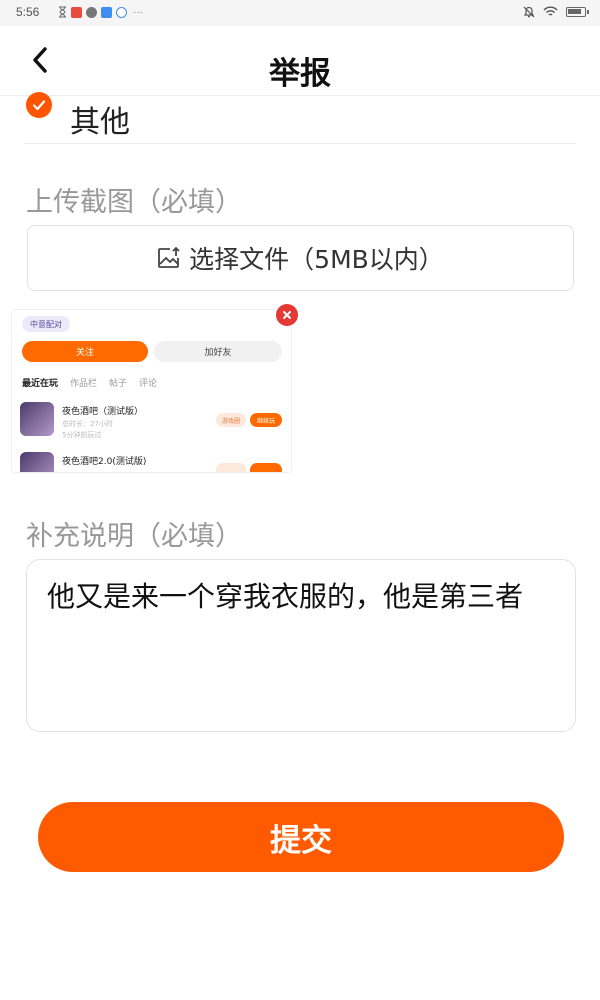  I want to click on wechat-icon, so click(91, 12).